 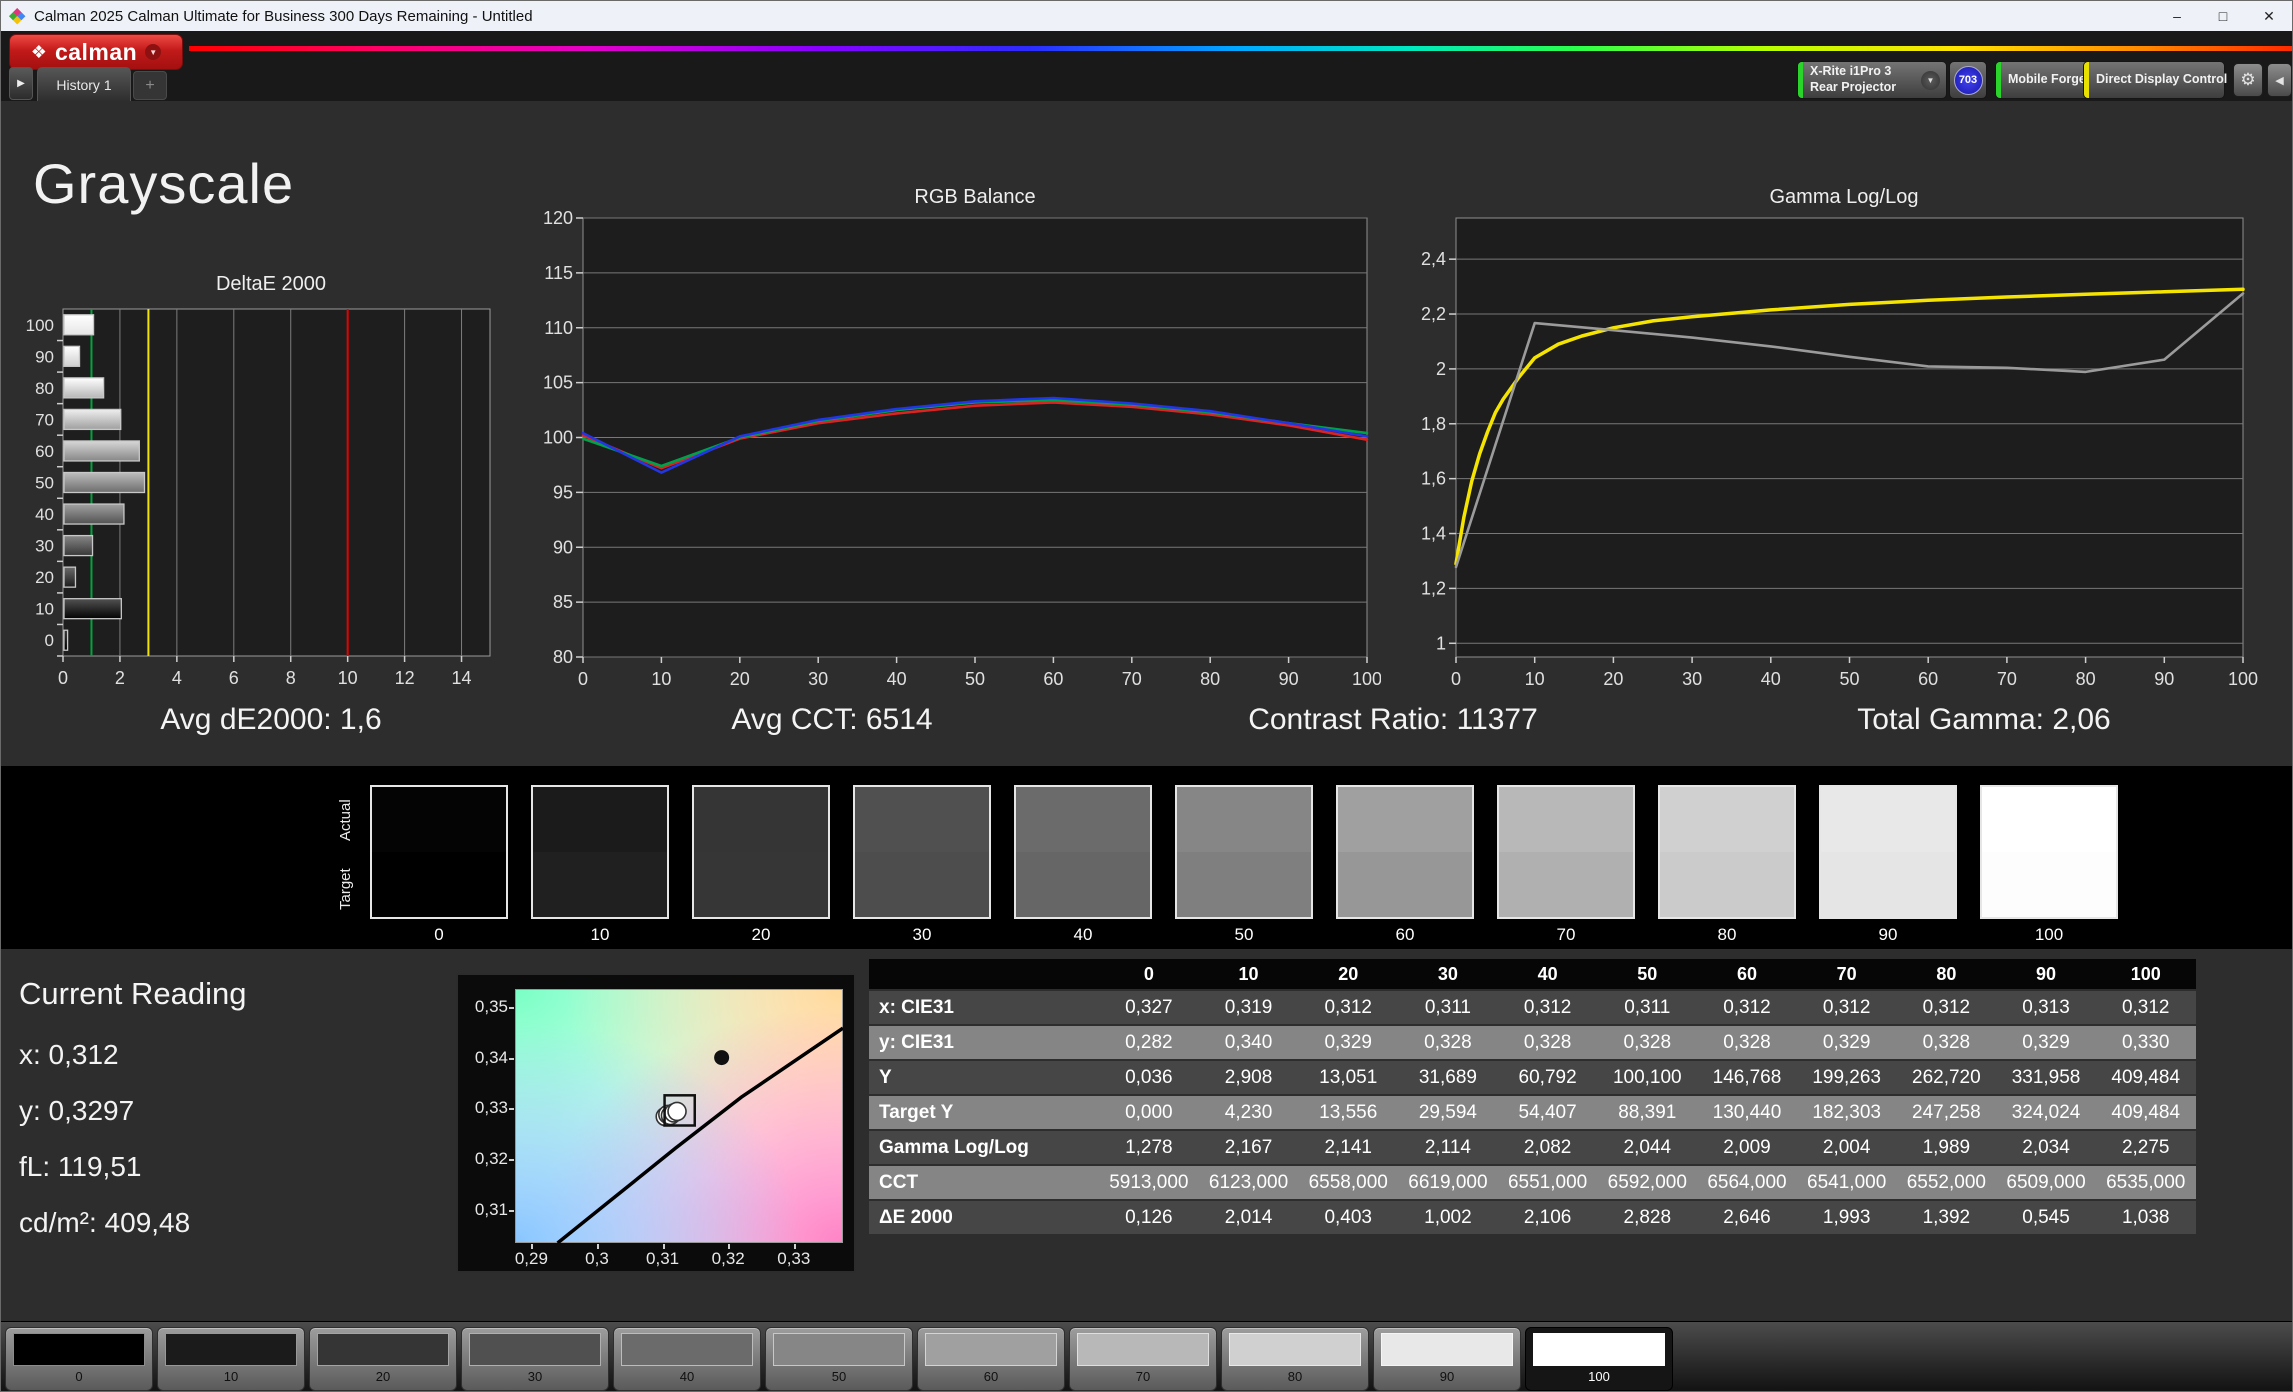 I want to click on collapse-toolbar-button: ◀, so click(x=2279, y=80).